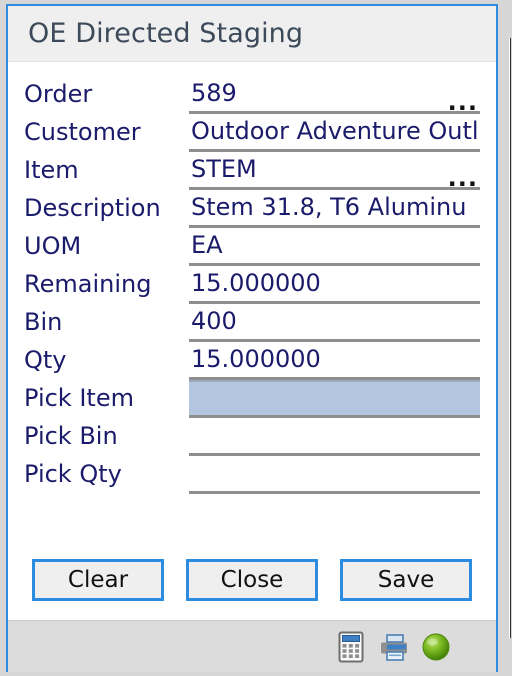 This screenshot has width=512, height=676. What do you see at coordinates (329, 207) in the screenshot?
I see `field-value: Stem 31.8, T6 Aluminu` at bounding box center [329, 207].